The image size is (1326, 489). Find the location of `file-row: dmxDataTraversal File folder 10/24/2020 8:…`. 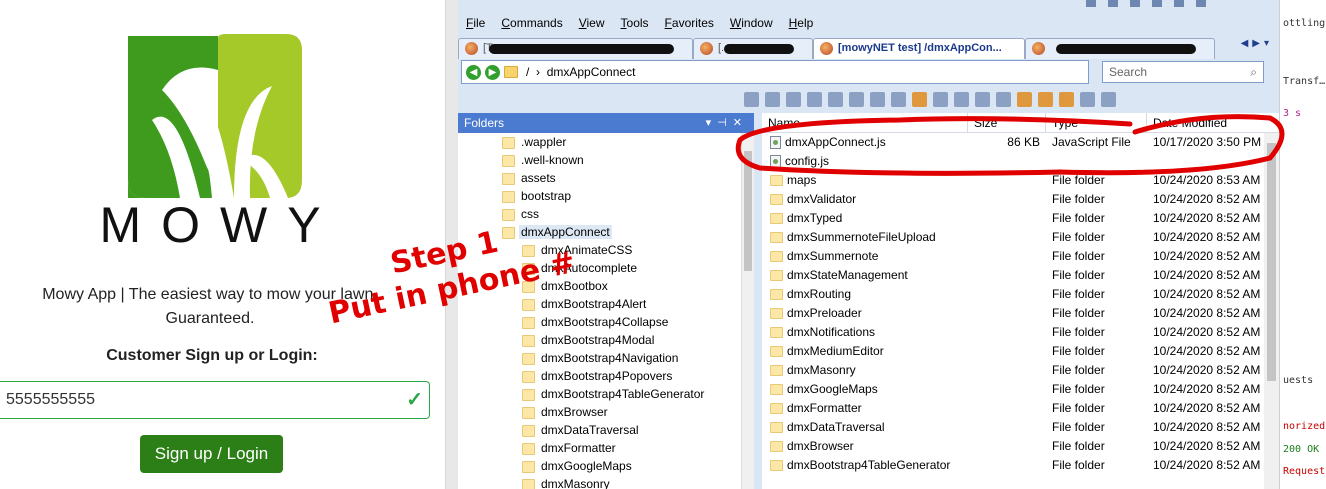

file-row: dmxDataTraversal File folder 10/24/2020 8:… is located at coordinates (1020, 427).